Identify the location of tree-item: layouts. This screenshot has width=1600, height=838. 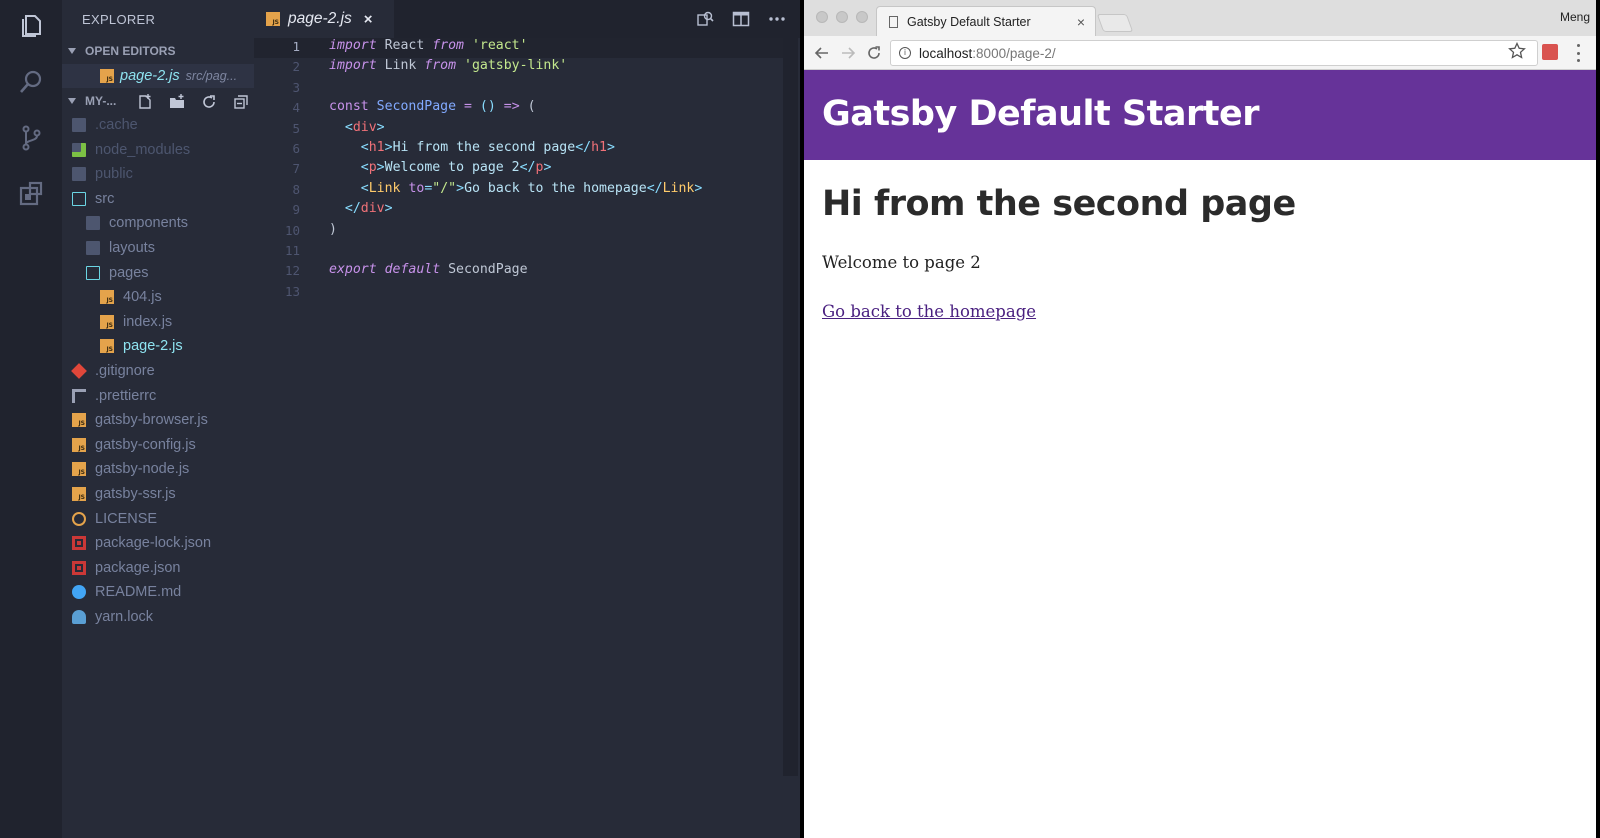
(120, 248).